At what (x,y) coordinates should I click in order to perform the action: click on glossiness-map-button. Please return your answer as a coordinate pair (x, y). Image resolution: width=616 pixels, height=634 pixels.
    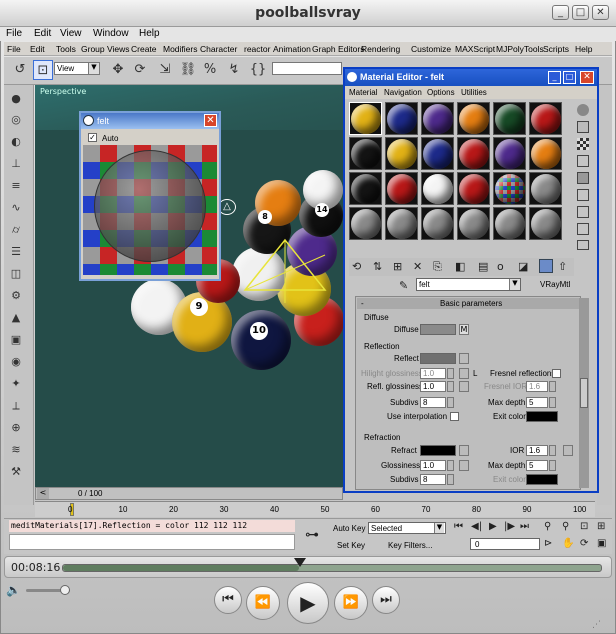
    Looking at the image, I should click on (464, 465).